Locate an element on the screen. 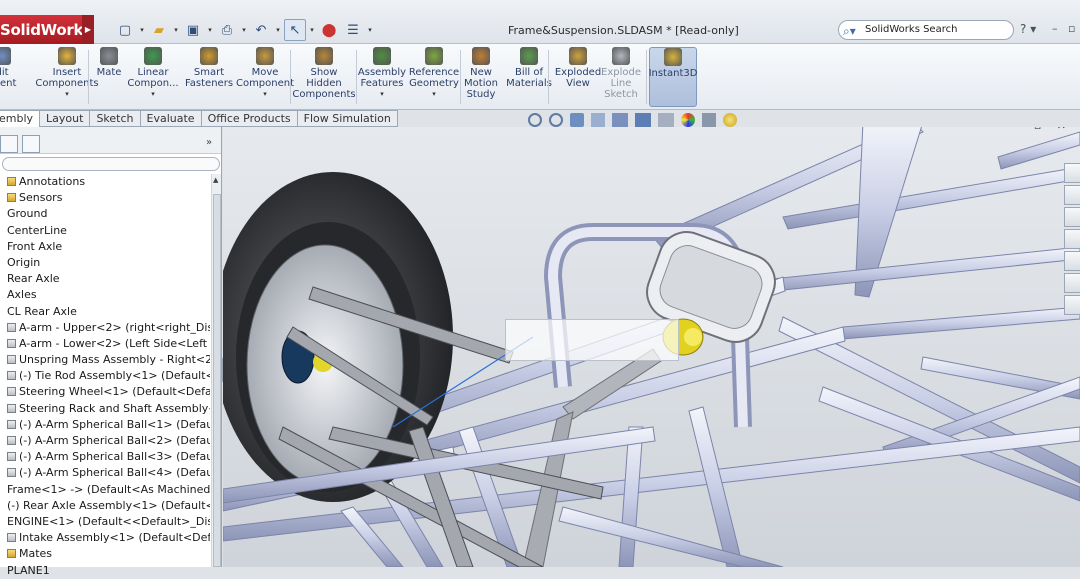  tree-item: (-) Rear Axle Assembly<1> (Default<Defau is located at coordinates (105, 506).